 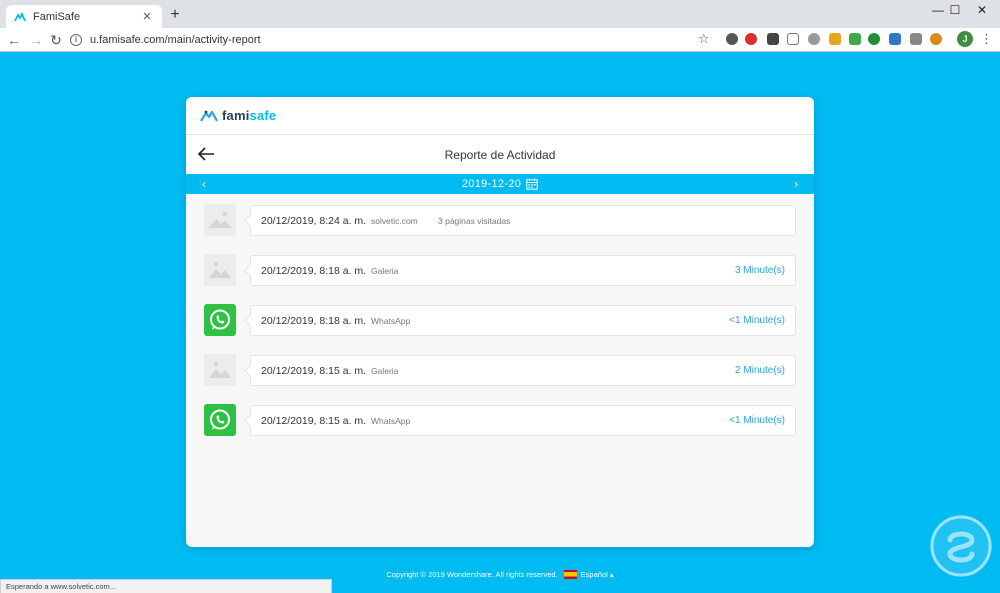 What do you see at coordinates (982, 11) in the screenshot?
I see `close-window-icon: ✕` at bounding box center [982, 11].